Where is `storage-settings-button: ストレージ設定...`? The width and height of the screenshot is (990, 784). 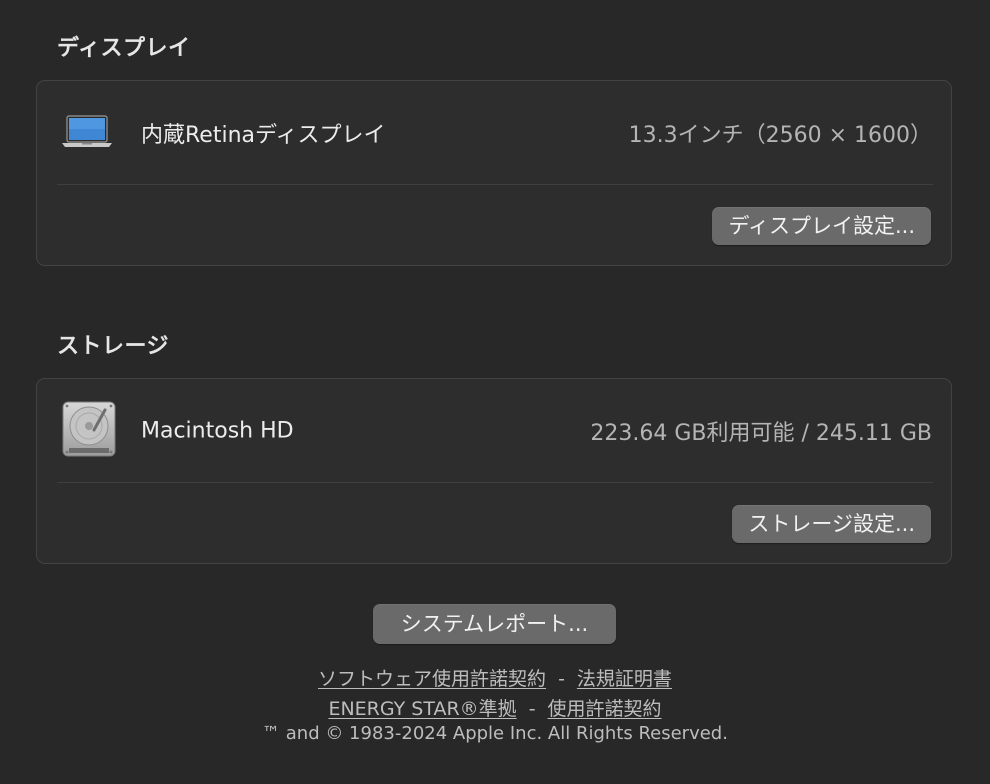
storage-settings-button: ストレージ設定... is located at coordinates (831, 524).